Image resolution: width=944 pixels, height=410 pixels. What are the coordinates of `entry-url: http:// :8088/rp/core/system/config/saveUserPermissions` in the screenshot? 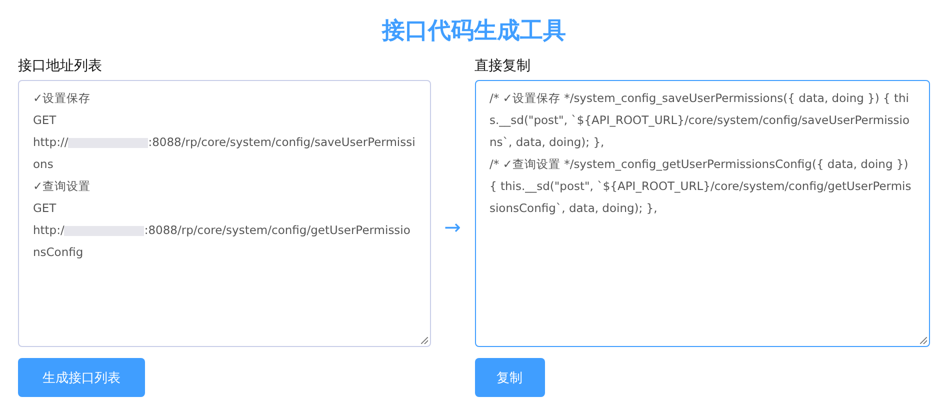 It's located at (224, 153).